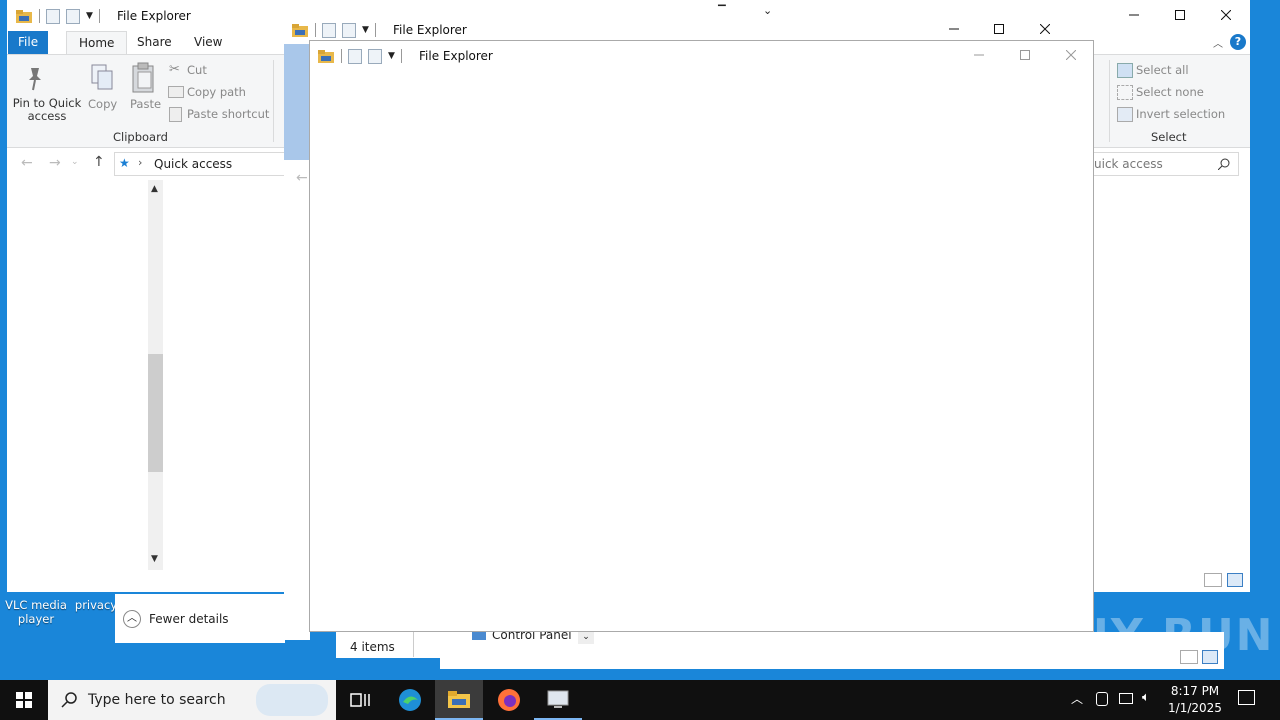 This screenshot has height=720, width=1280. I want to click on star-pin-icon: ★, so click(124, 163).